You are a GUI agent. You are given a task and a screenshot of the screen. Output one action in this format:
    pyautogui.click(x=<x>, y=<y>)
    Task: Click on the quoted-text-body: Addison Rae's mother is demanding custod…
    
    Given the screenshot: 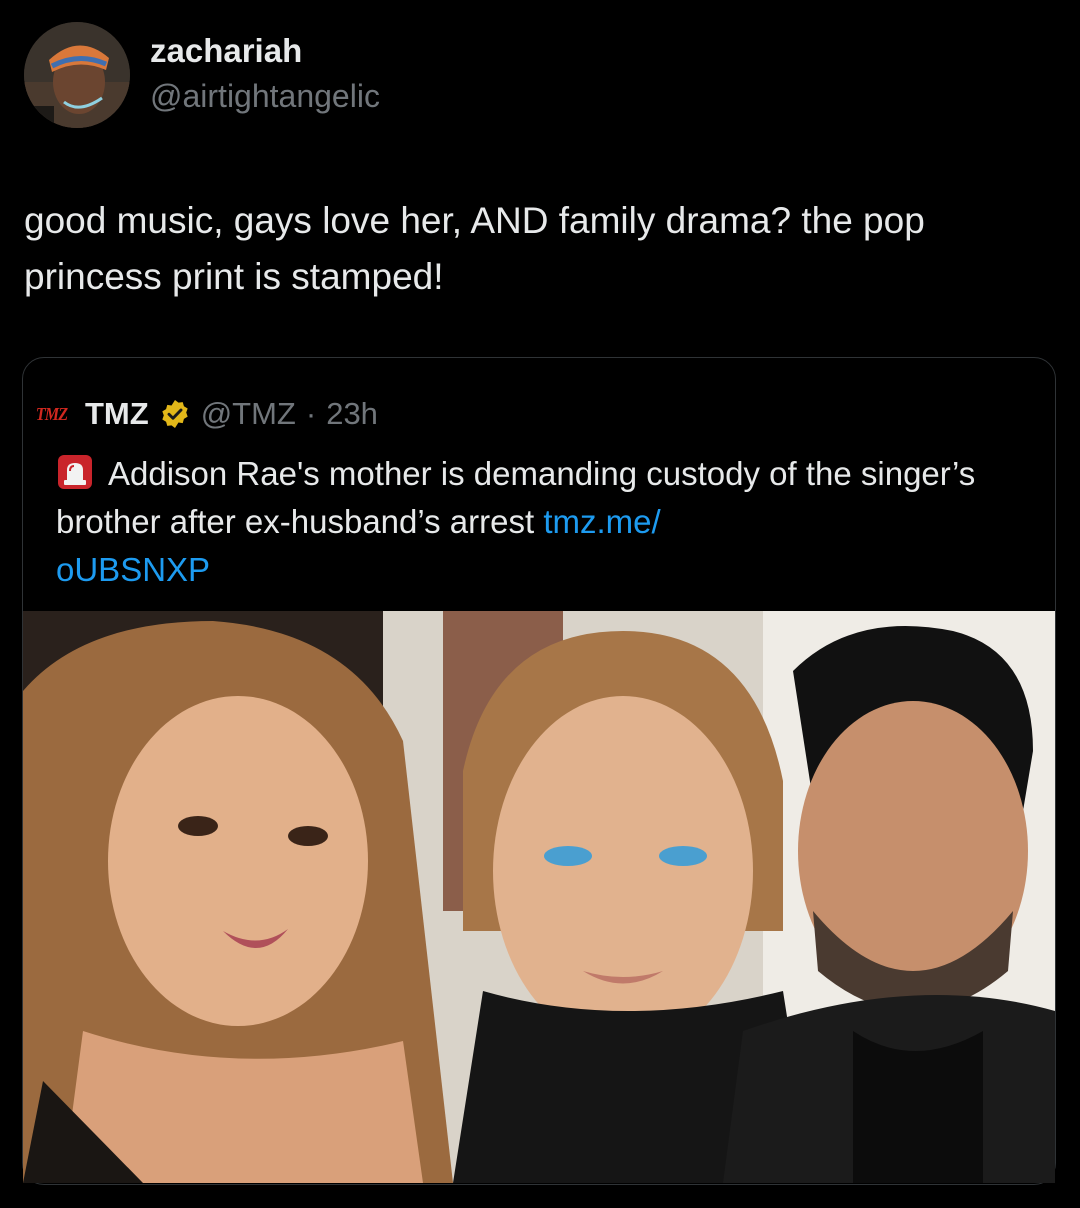 What is the action you would take?
    pyautogui.click(x=516, y=497)
    